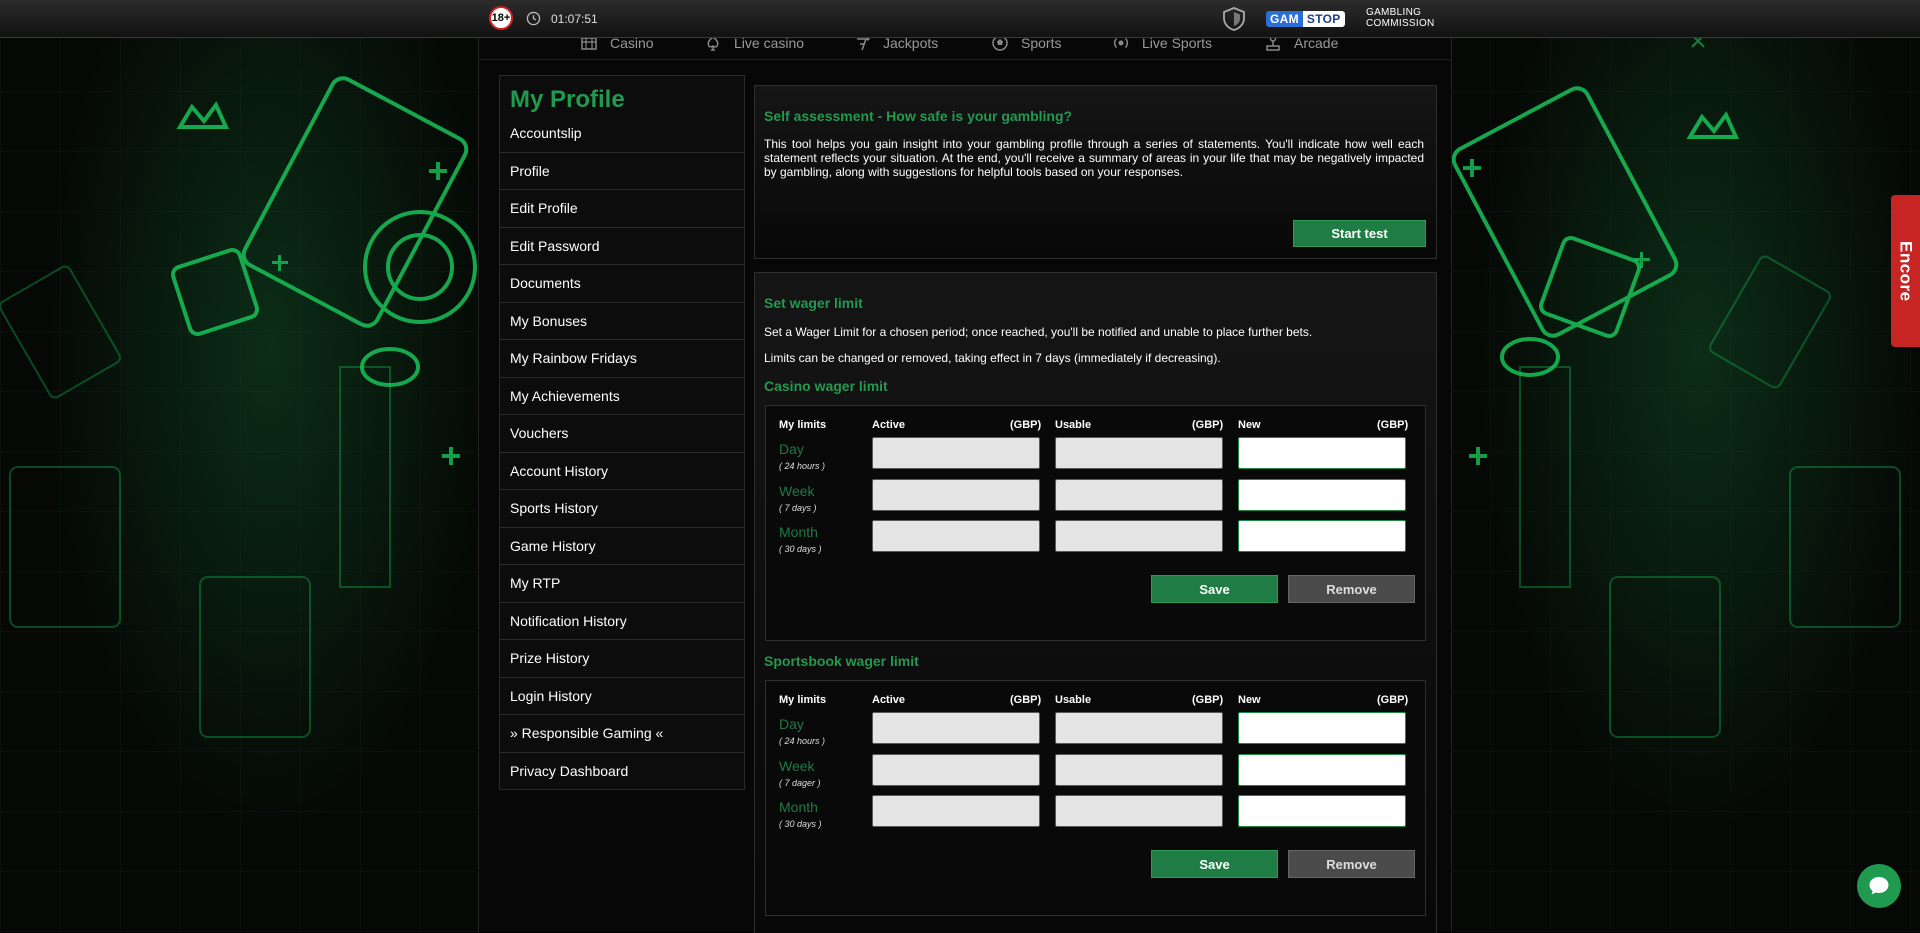 The height and width of the screenshot is (933, 1920). Describe the element at coordinates (1322, 728) in the screenshot. I see `sportsbook-day-new-input` at that location.